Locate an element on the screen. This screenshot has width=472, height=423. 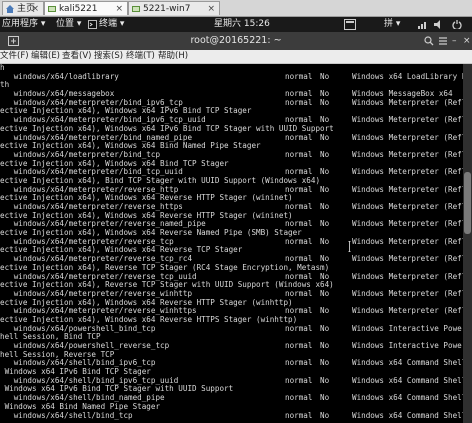
places-menu: 位置 ▾ is located at coordinates (68, 24).